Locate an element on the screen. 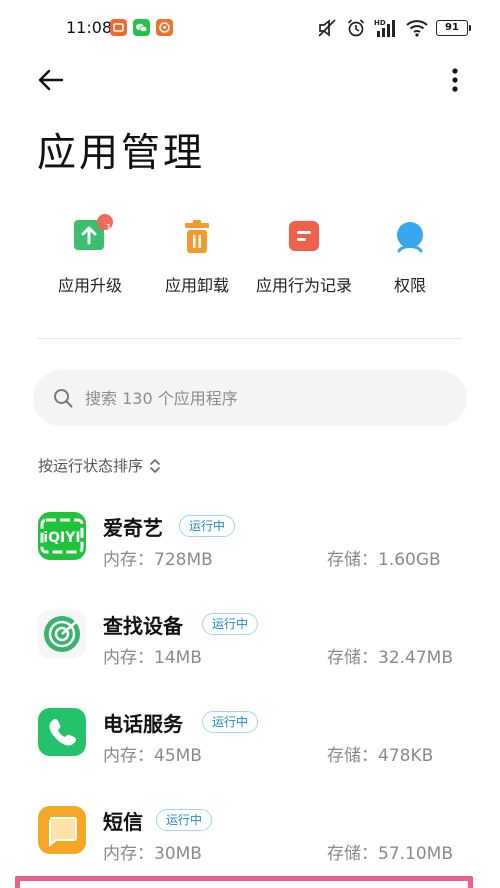 Image resolution: width=500 pixels, height=888 pixels. app-name: 短信 is located at coordinates (123, 822).